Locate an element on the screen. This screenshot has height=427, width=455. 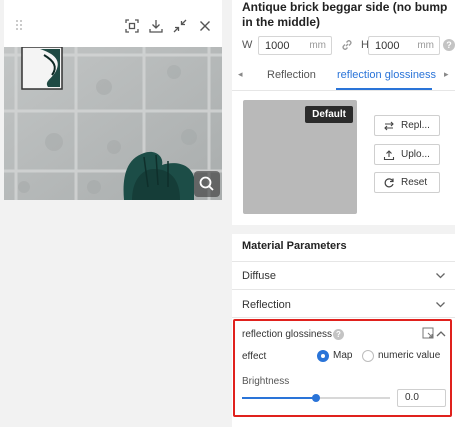
radio-numeric-label: numeric value is located at coordinates (409, 355).